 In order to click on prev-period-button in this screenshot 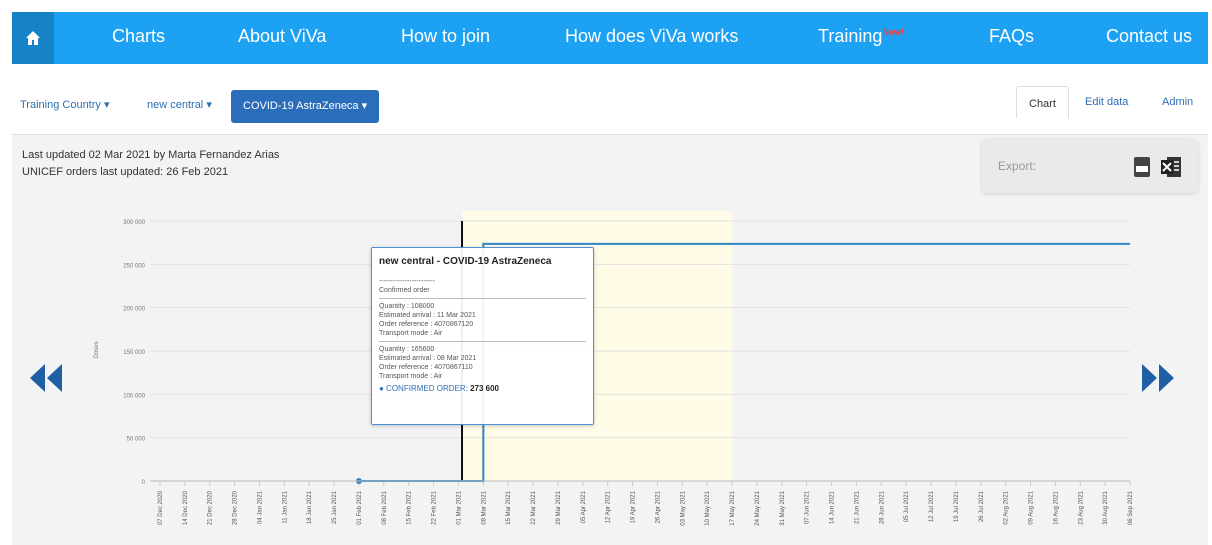, I will do `click(46, 378)`.